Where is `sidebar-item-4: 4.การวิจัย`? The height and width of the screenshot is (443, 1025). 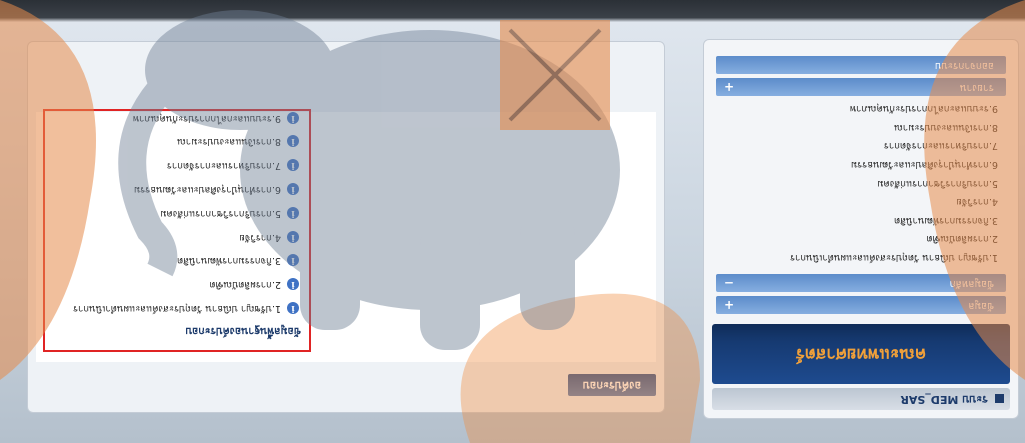 sidebar-item-4: 4.การวิจัย is located at coordinates (858, 201).